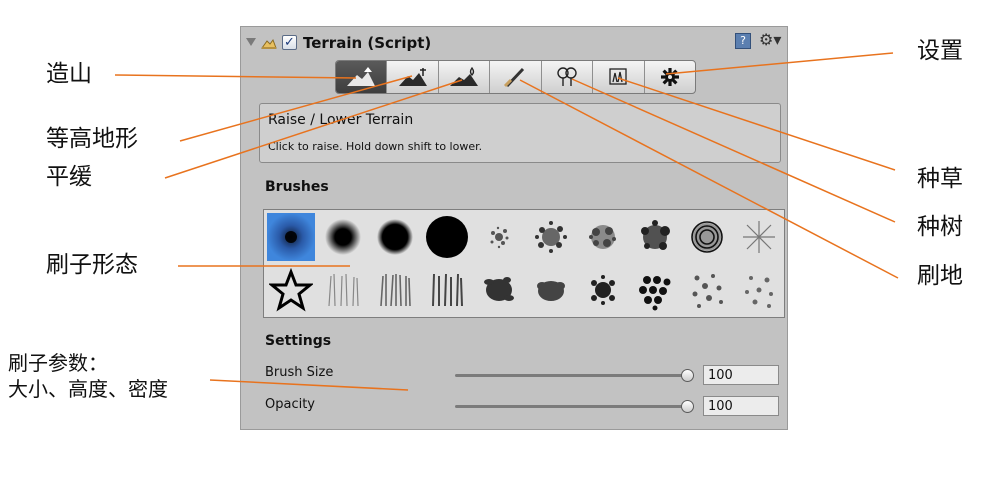  I want to click on tool-paint-texture-button, so click(514, 77).